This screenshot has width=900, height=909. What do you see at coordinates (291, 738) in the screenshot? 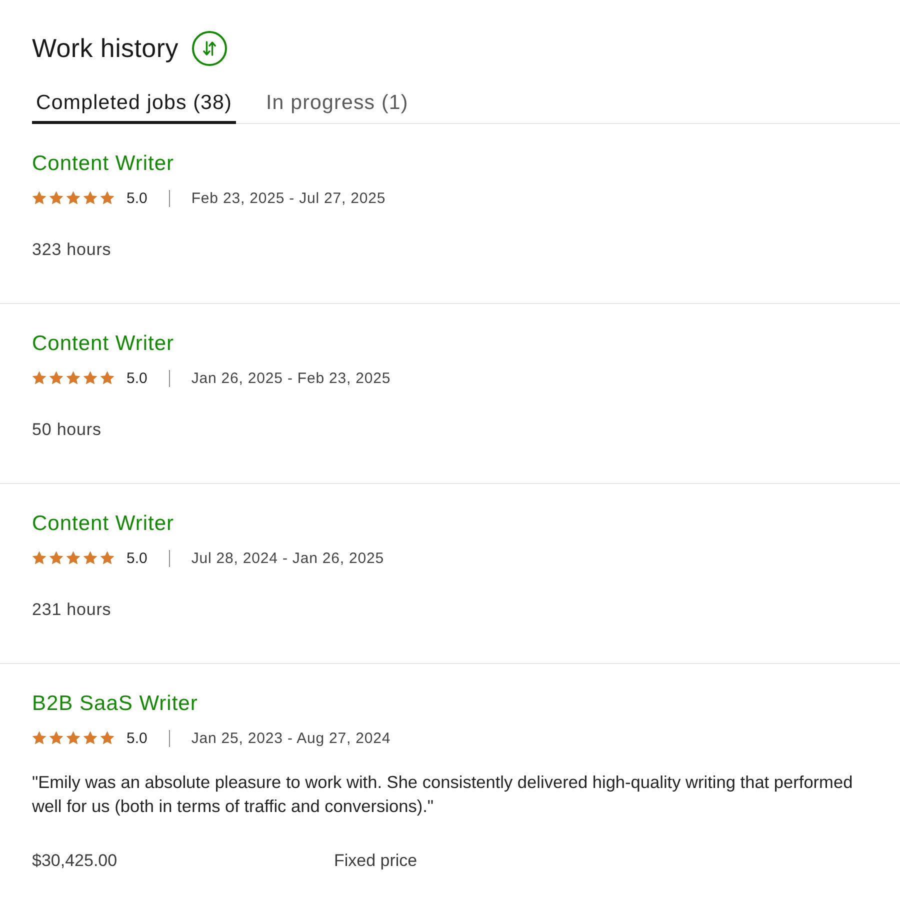
I see `date-range: Jan 25, 2023 - Aug 27, 2024` at bounding box center [291, 738].